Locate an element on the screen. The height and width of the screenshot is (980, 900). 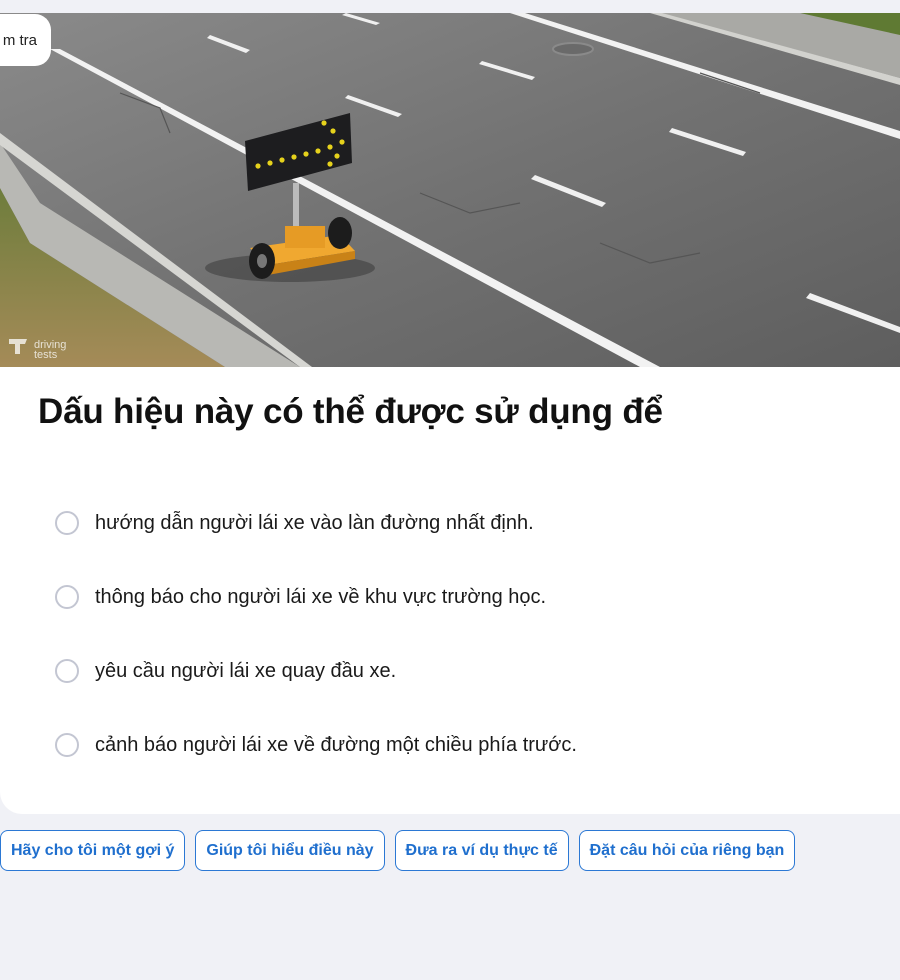
watermark-line2: tests is located at coordinates (46, 355).